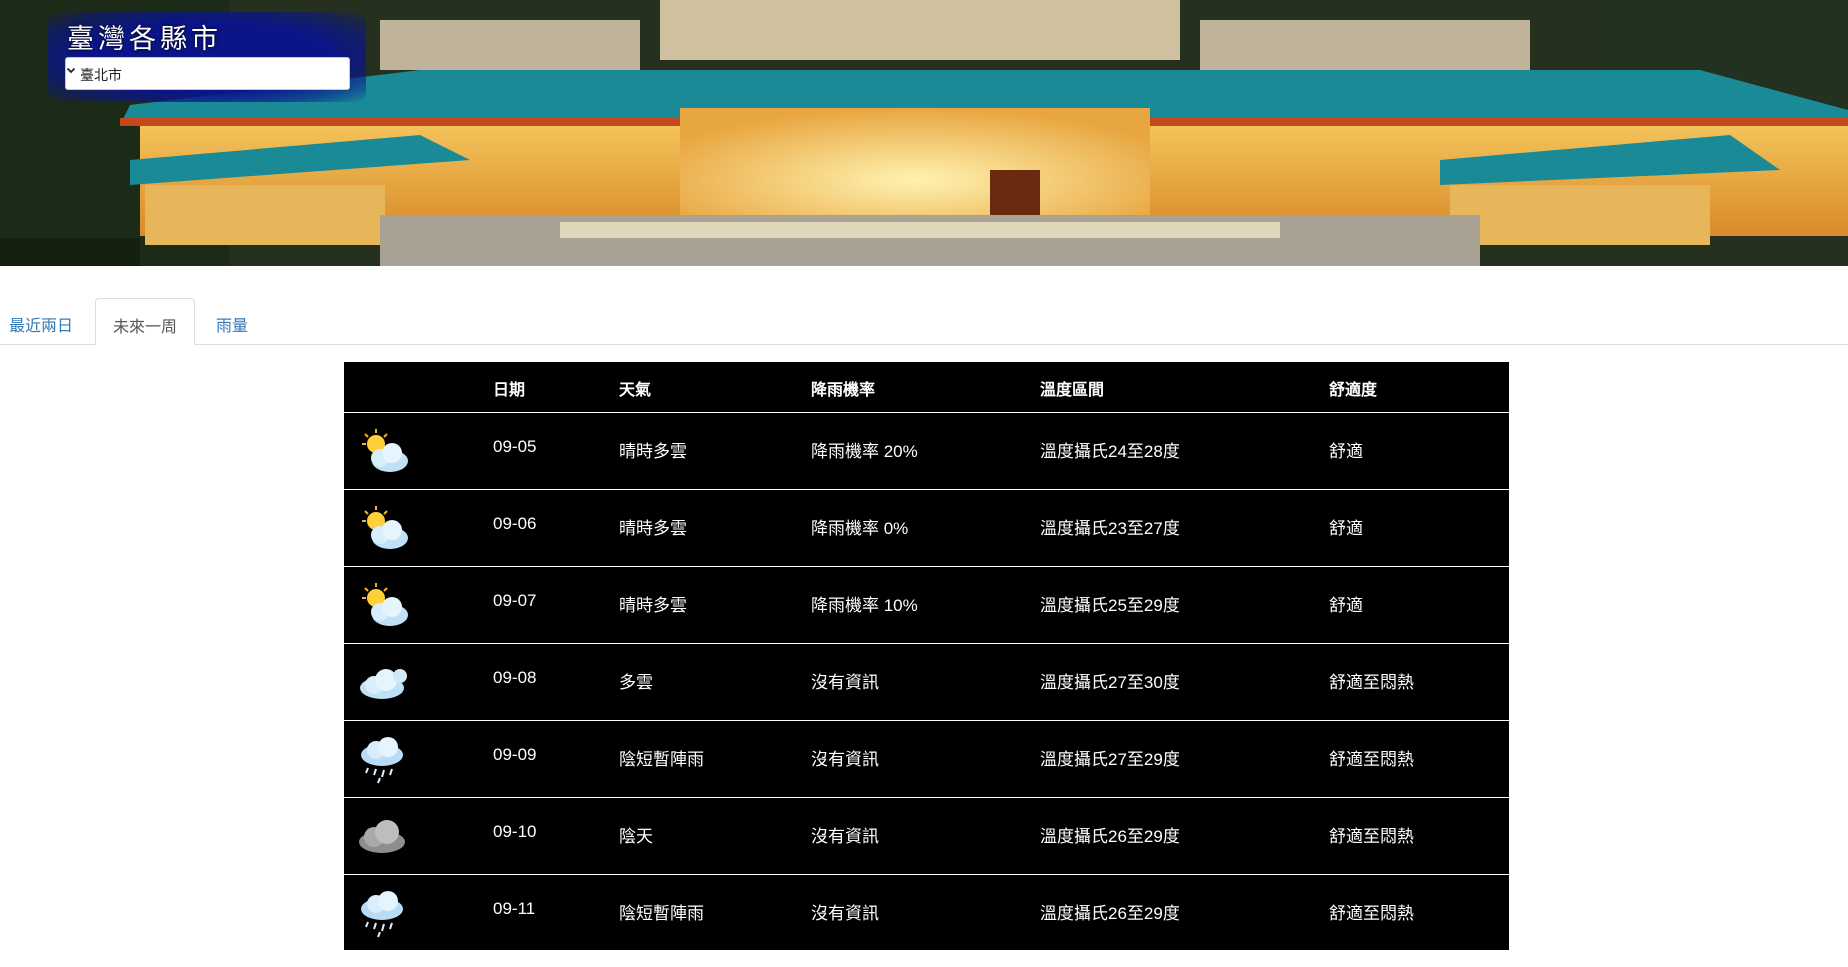  I want to click on column-header-rain: 降雨機率, so click(843, 390).